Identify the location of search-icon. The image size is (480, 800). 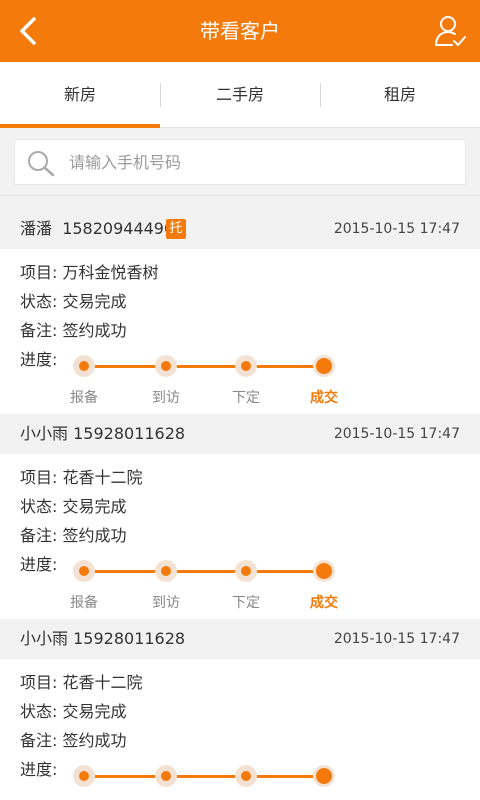
(41, 164).